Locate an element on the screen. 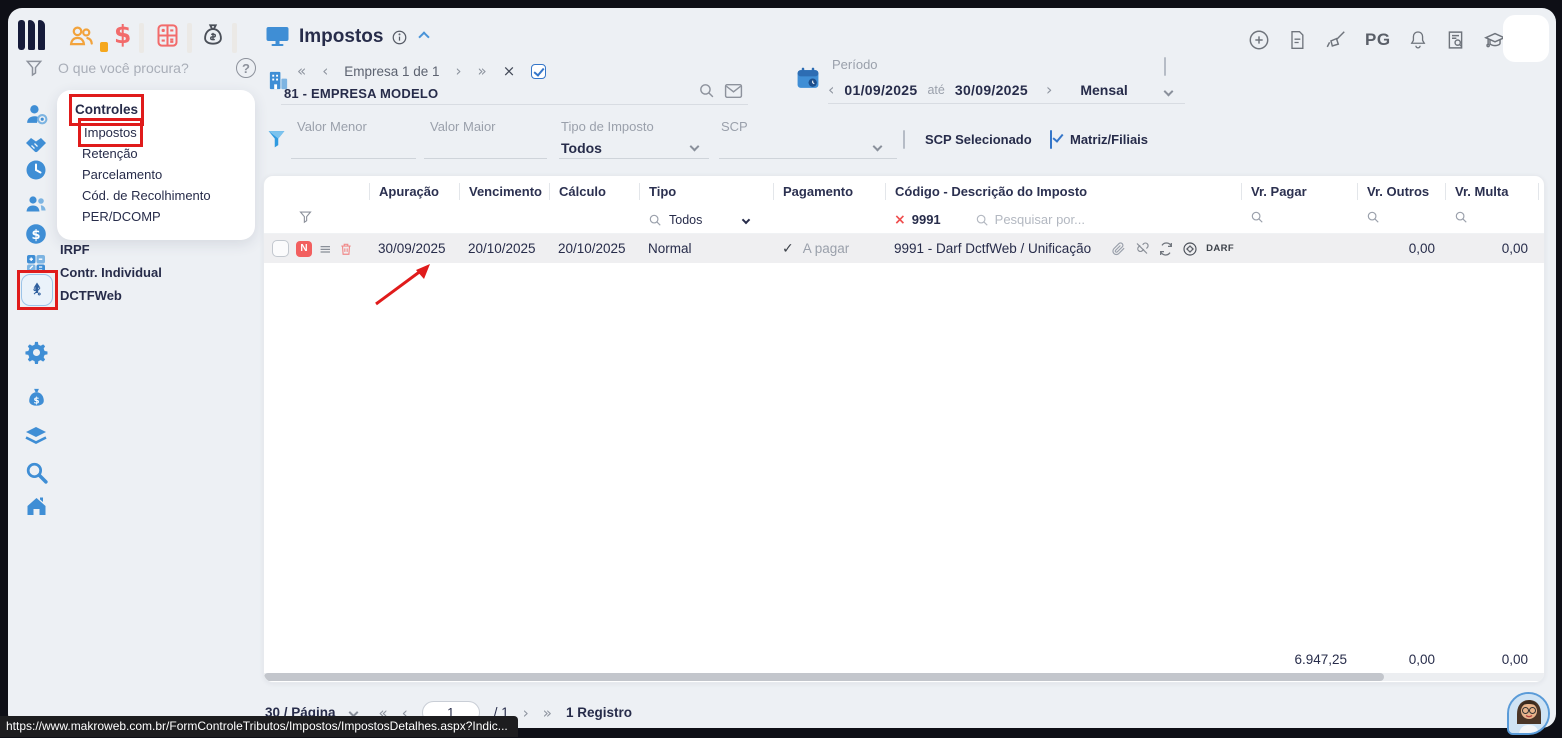 Image resolution: width=1562 pixels, height=738 pixels. annotation-box-pin is located at coordinates (37, 290).